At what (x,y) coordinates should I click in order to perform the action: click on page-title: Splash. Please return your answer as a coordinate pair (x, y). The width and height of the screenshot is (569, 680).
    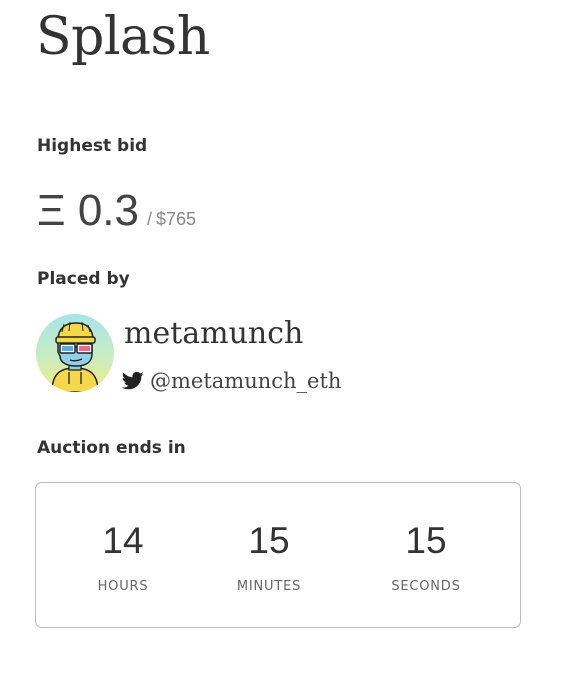
    Looking at the image, I should click on (123, 37).